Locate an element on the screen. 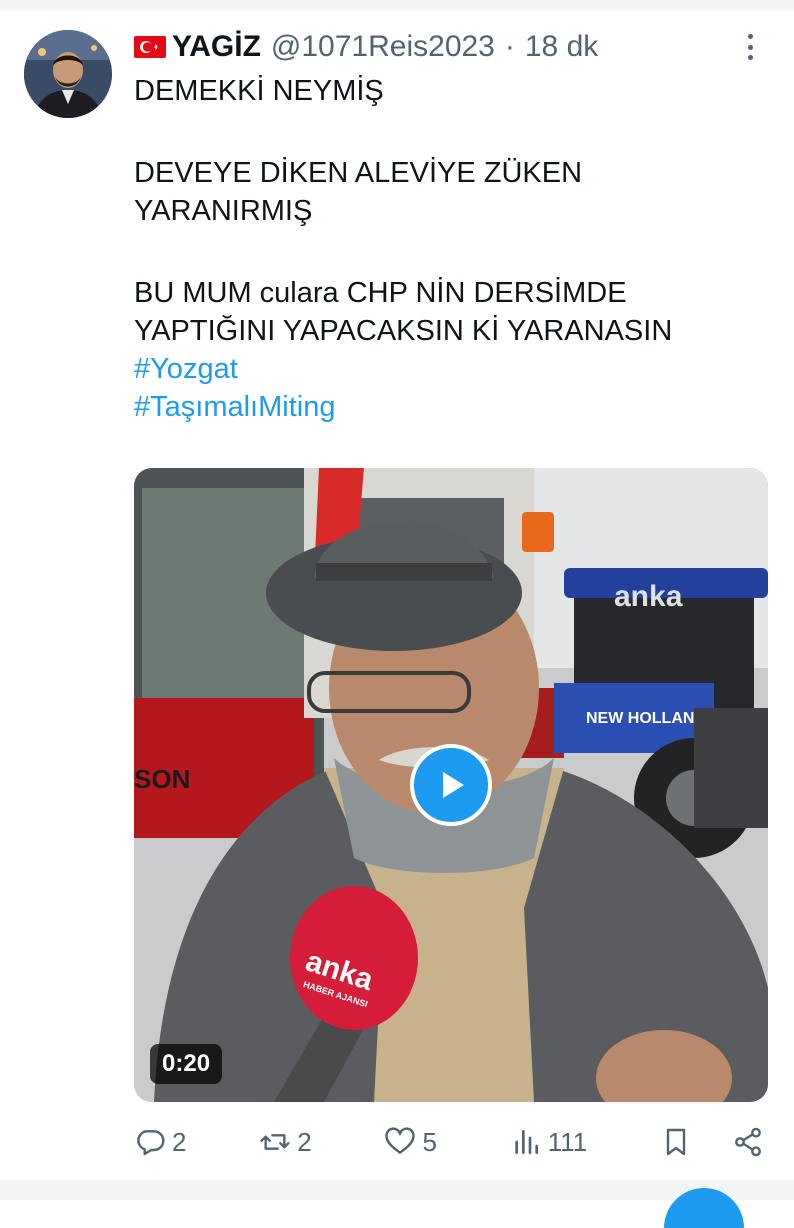 The width and height of the screenshot is (794, 1228). views-button: 111 is located at coordinates (549, 1142).